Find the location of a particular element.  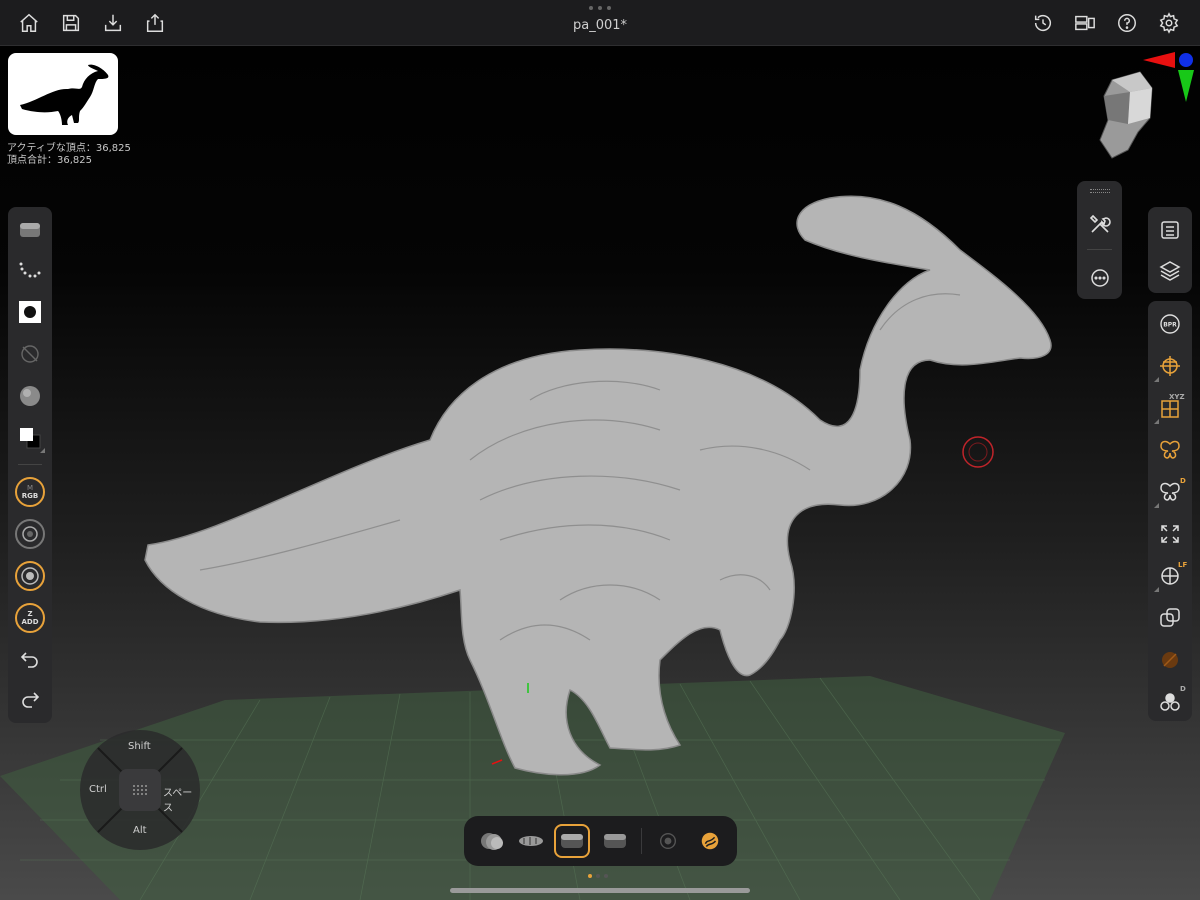

texture-off-icon is located at coordinates (30, 354).